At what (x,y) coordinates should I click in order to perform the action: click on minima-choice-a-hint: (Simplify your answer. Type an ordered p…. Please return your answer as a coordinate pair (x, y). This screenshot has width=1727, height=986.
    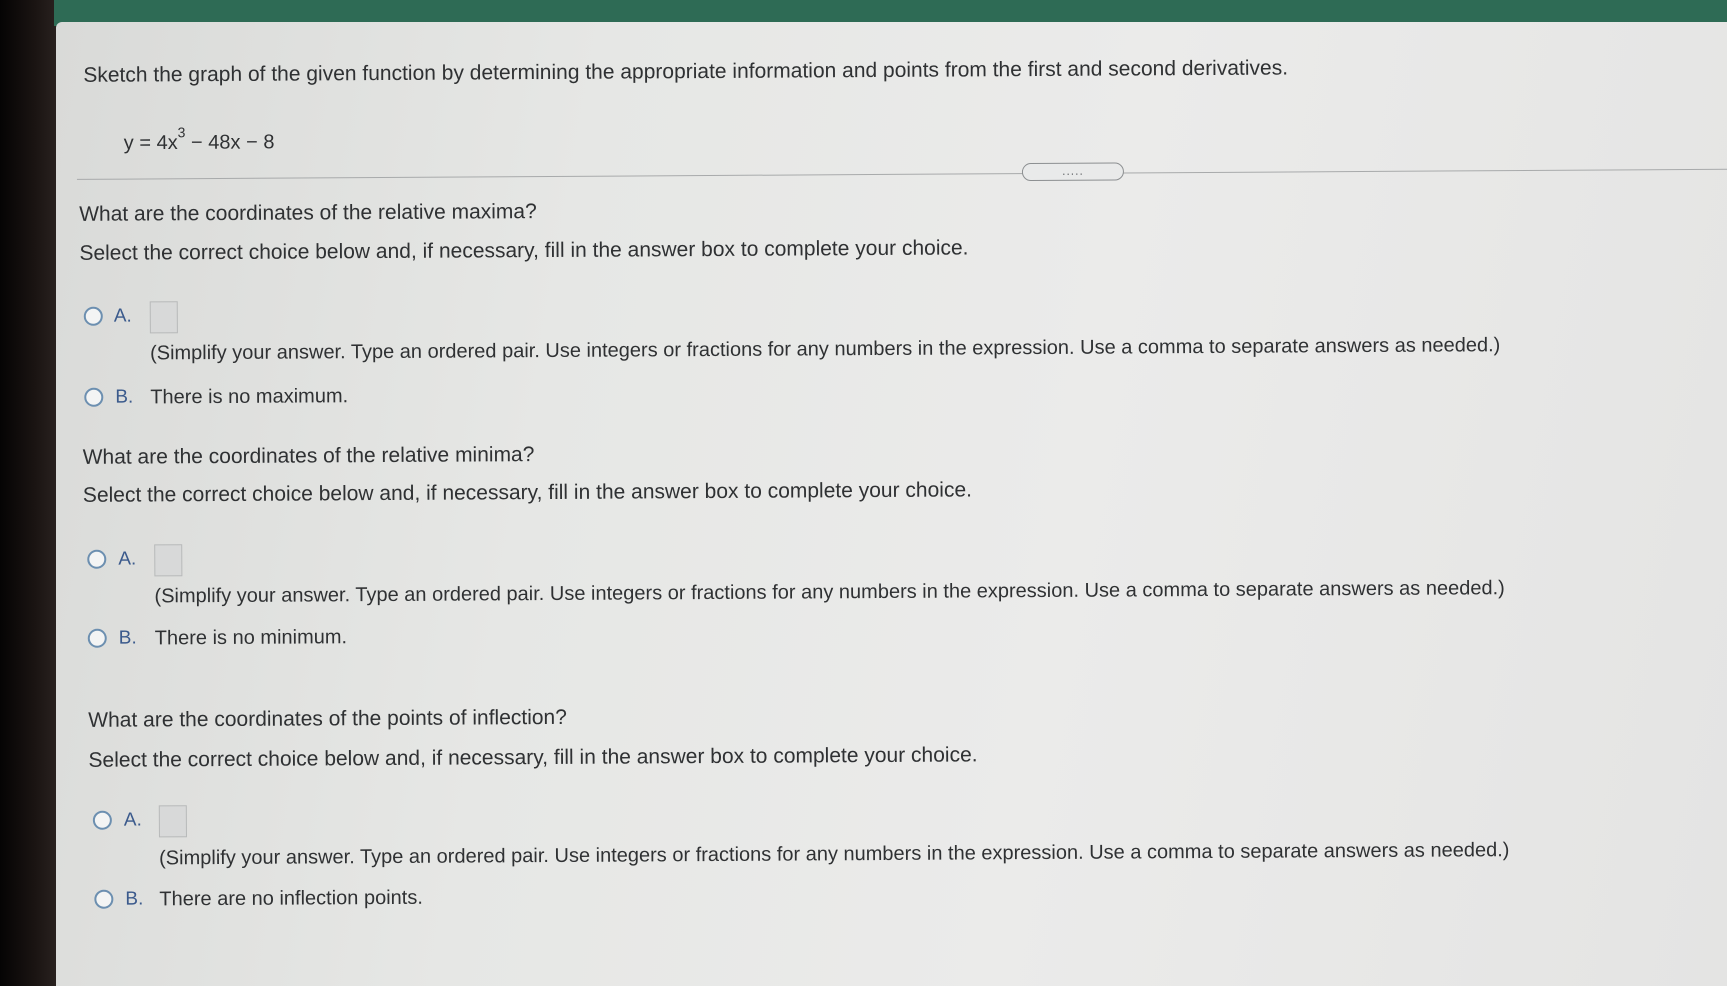
    Looking at the image, I should click on (829, 592).